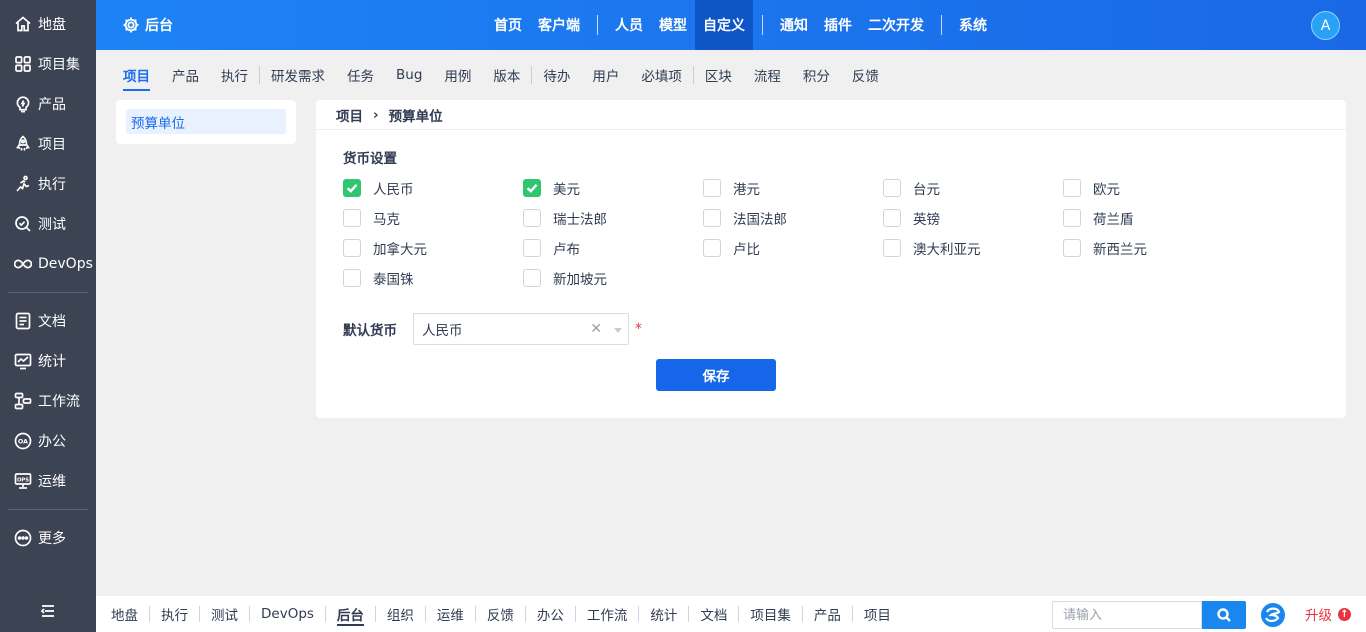 Image resolution: width=1366 pixels, height=632 pixels. I want to click on currency-checkbox: 新加坡元, so click(613, 278).